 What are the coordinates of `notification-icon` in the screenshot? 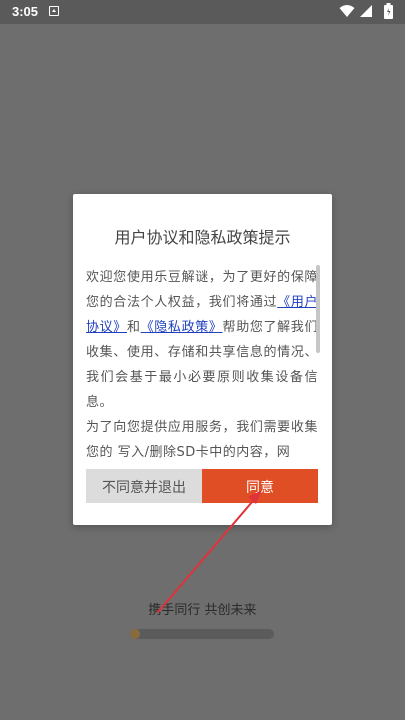 It's located at (54, 11).